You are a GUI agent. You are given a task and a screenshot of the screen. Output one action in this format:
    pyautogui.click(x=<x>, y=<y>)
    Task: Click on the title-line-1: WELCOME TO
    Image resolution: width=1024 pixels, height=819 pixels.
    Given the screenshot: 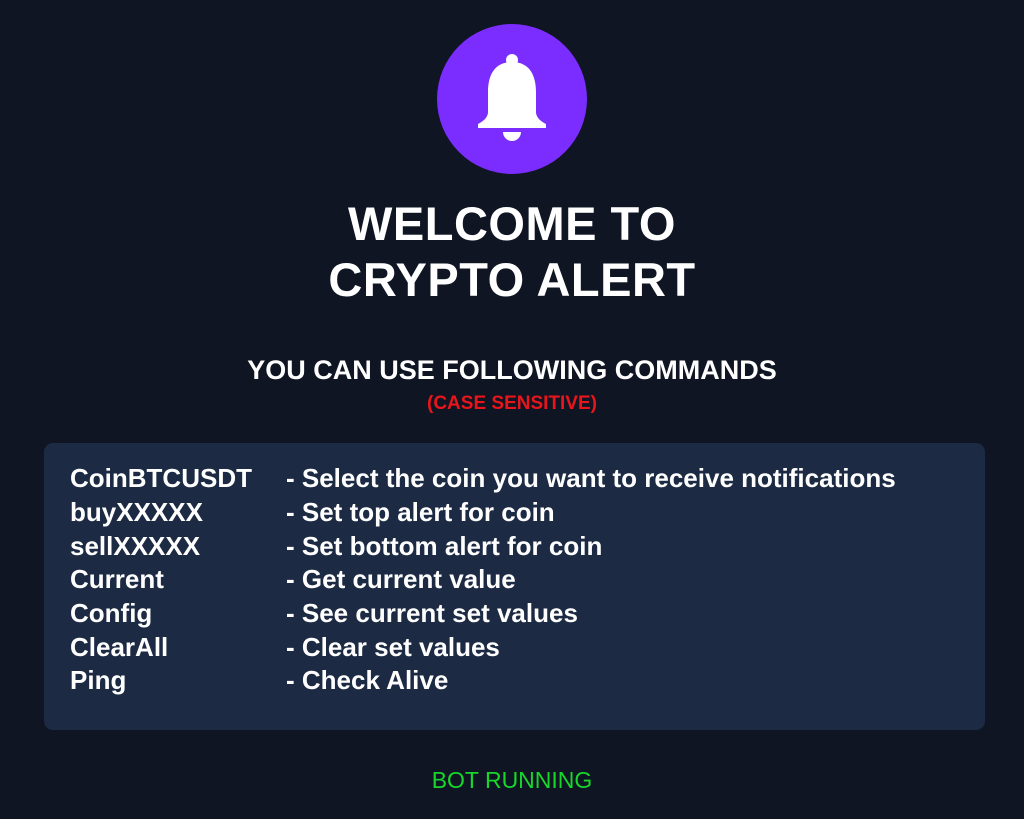 What is the action you would take?
    pyautogui.click(x=512, y=223)
    